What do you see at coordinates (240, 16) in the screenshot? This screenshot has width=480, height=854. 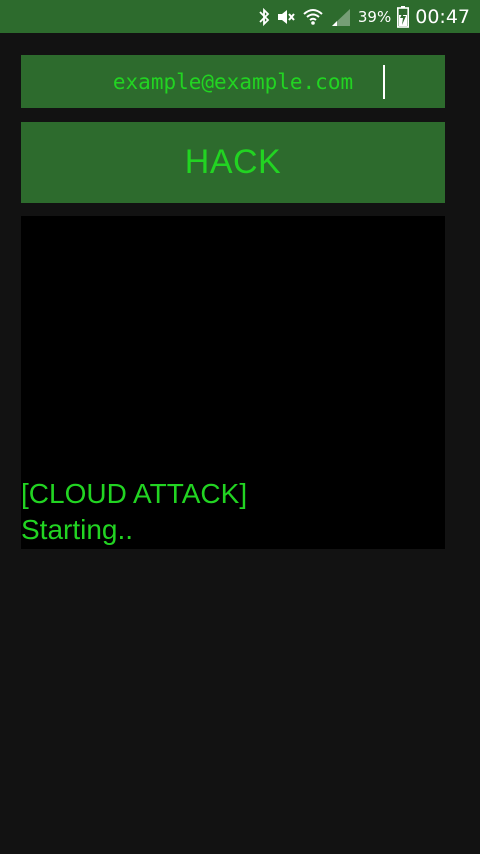 I see `status-bar: 39% 00:47` at bounding box center [240, 16].